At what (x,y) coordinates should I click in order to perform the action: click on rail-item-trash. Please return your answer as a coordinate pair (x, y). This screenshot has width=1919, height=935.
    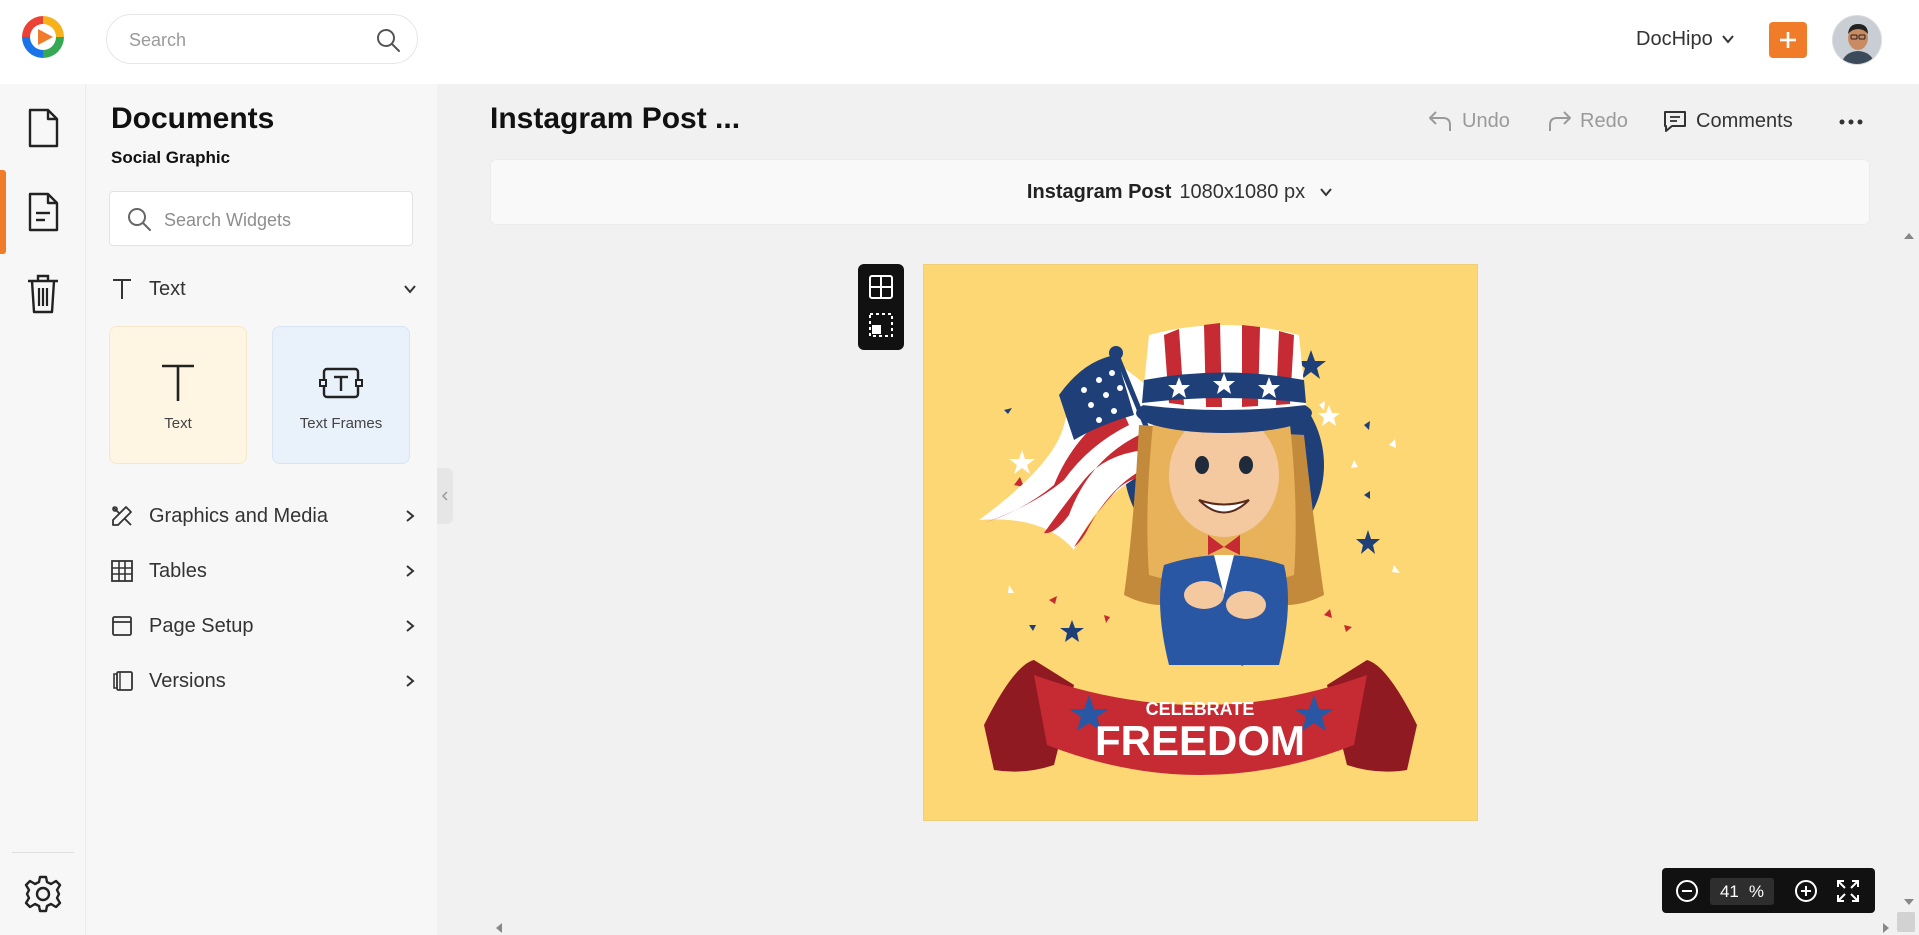
    Looking at the image, I should click on (43, 294).